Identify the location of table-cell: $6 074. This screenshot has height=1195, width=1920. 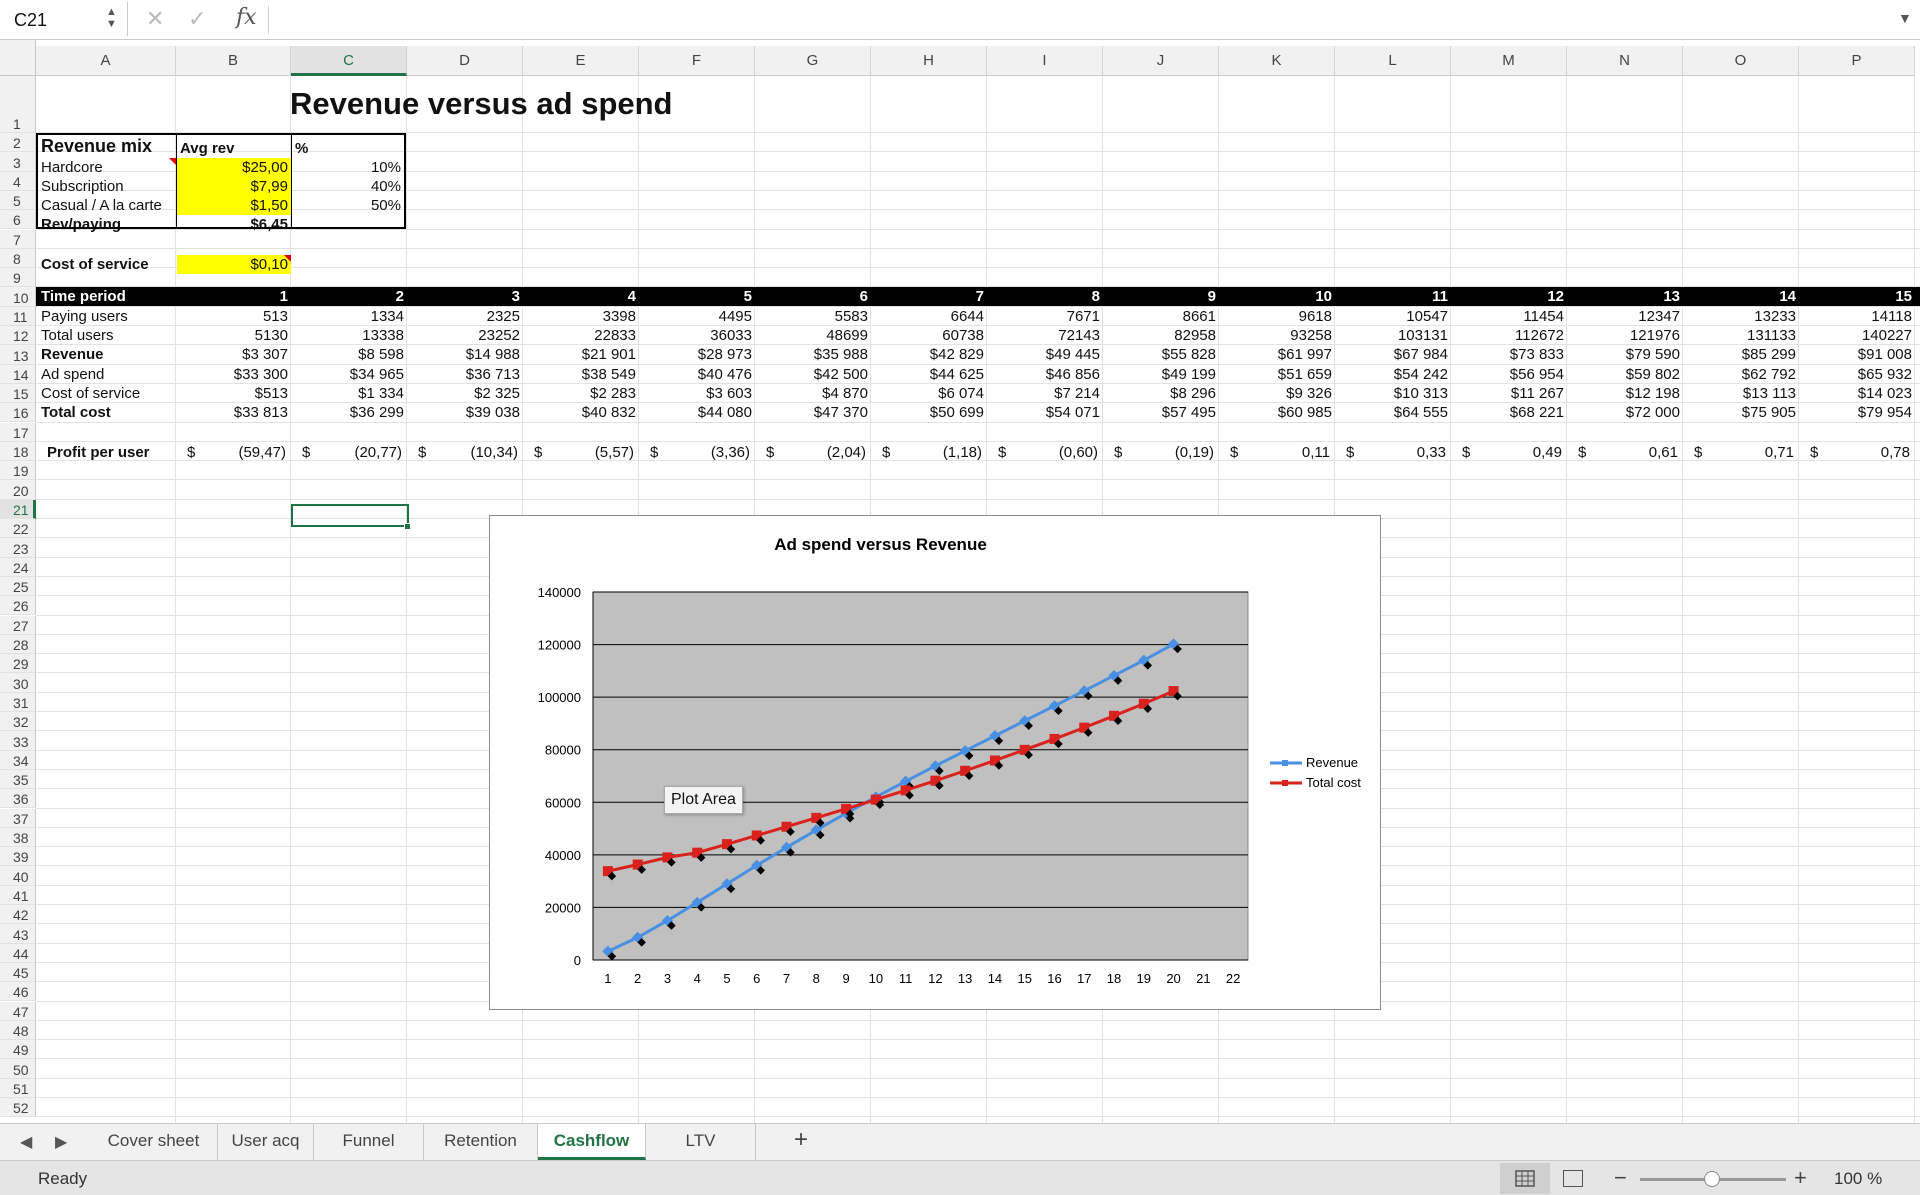
(929, 393).